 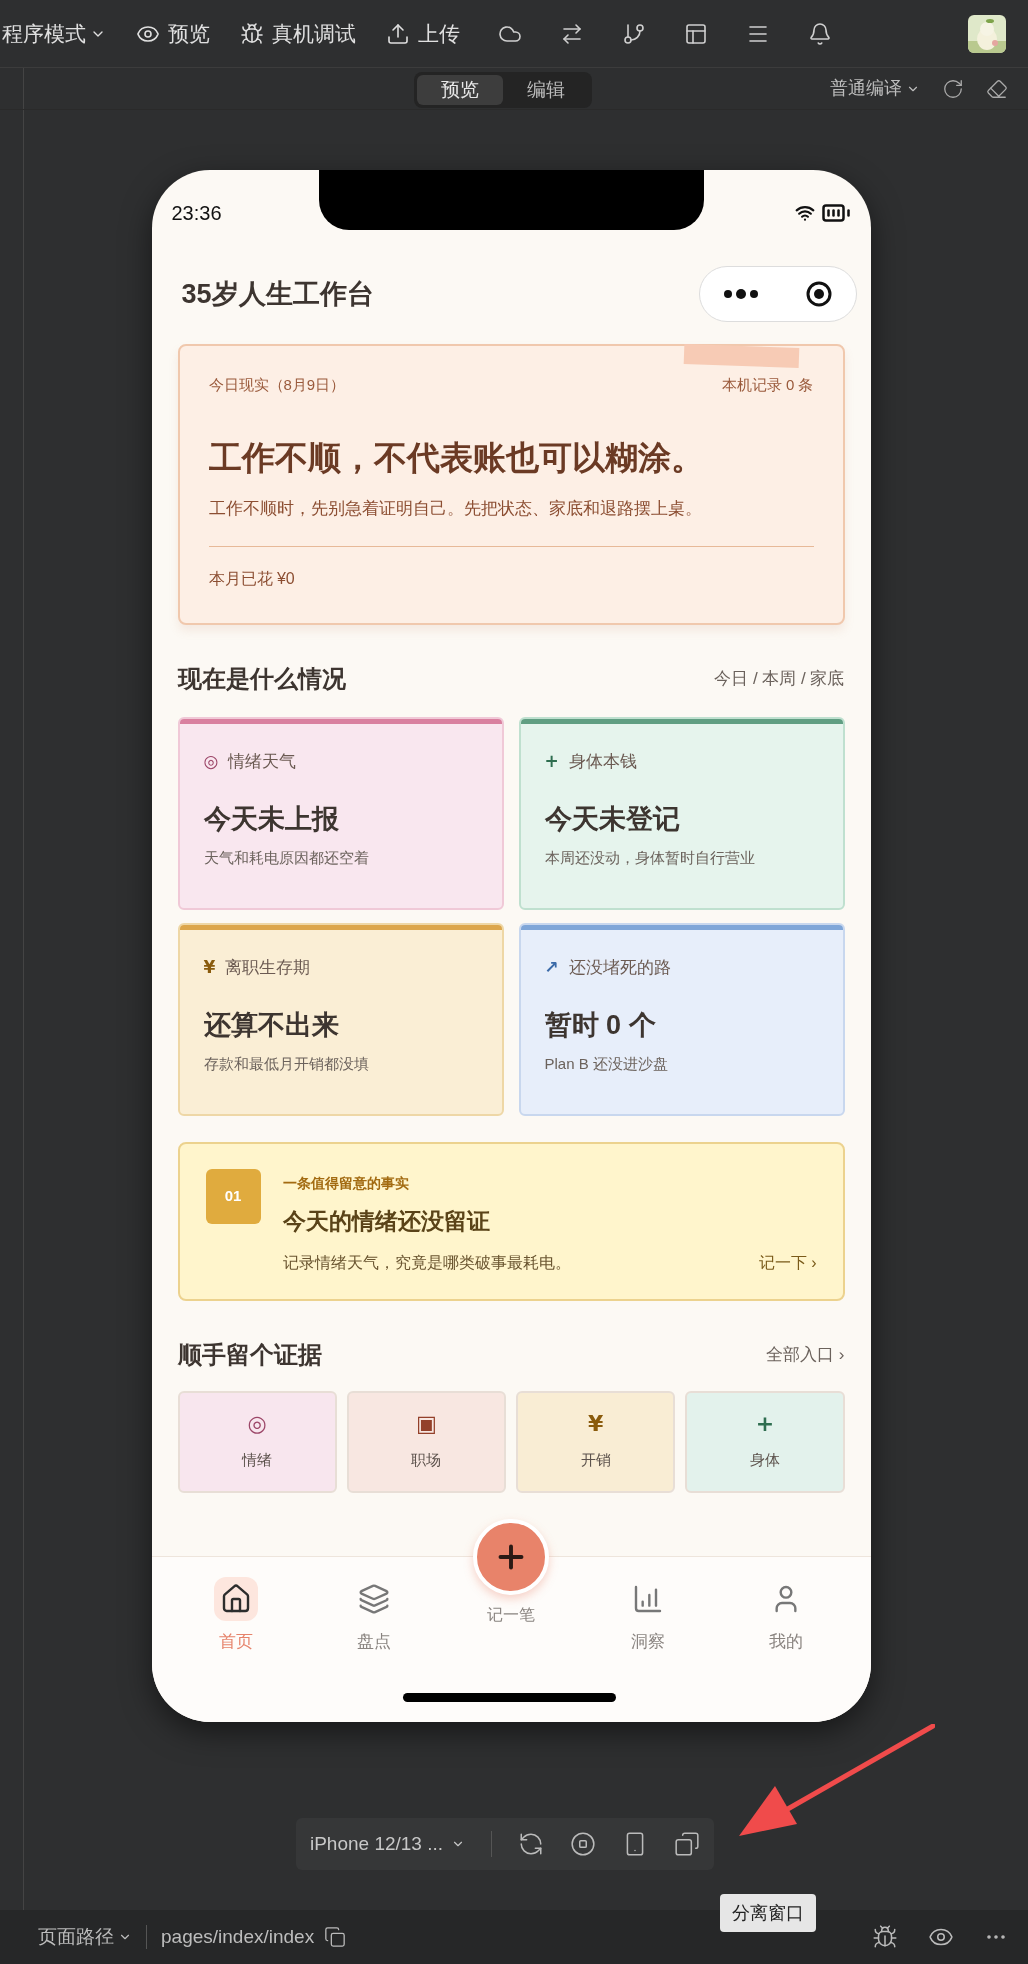 I want to click on page-title: 35岁人生工作台, so click(x=277, y=294).